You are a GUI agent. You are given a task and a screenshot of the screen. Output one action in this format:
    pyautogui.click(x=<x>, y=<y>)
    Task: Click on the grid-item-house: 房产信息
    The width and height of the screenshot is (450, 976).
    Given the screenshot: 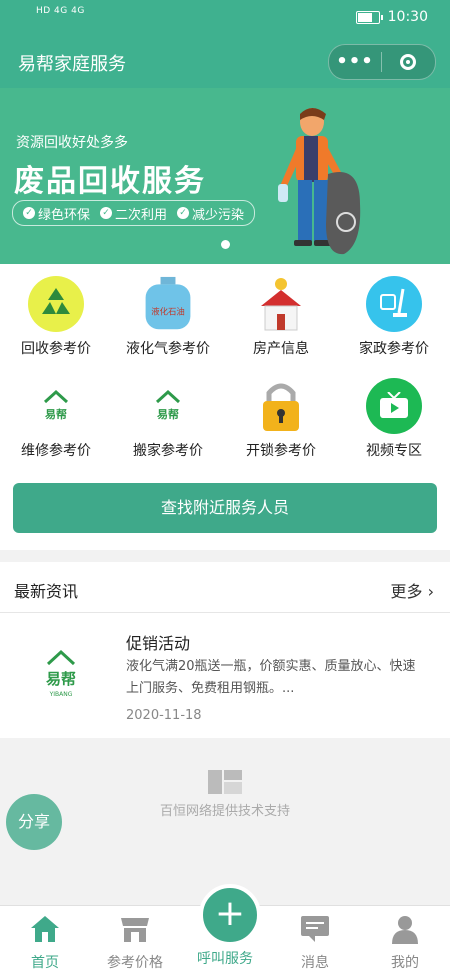 What is the action you would take?
    pyautogui.click(x=281, y=317)
    